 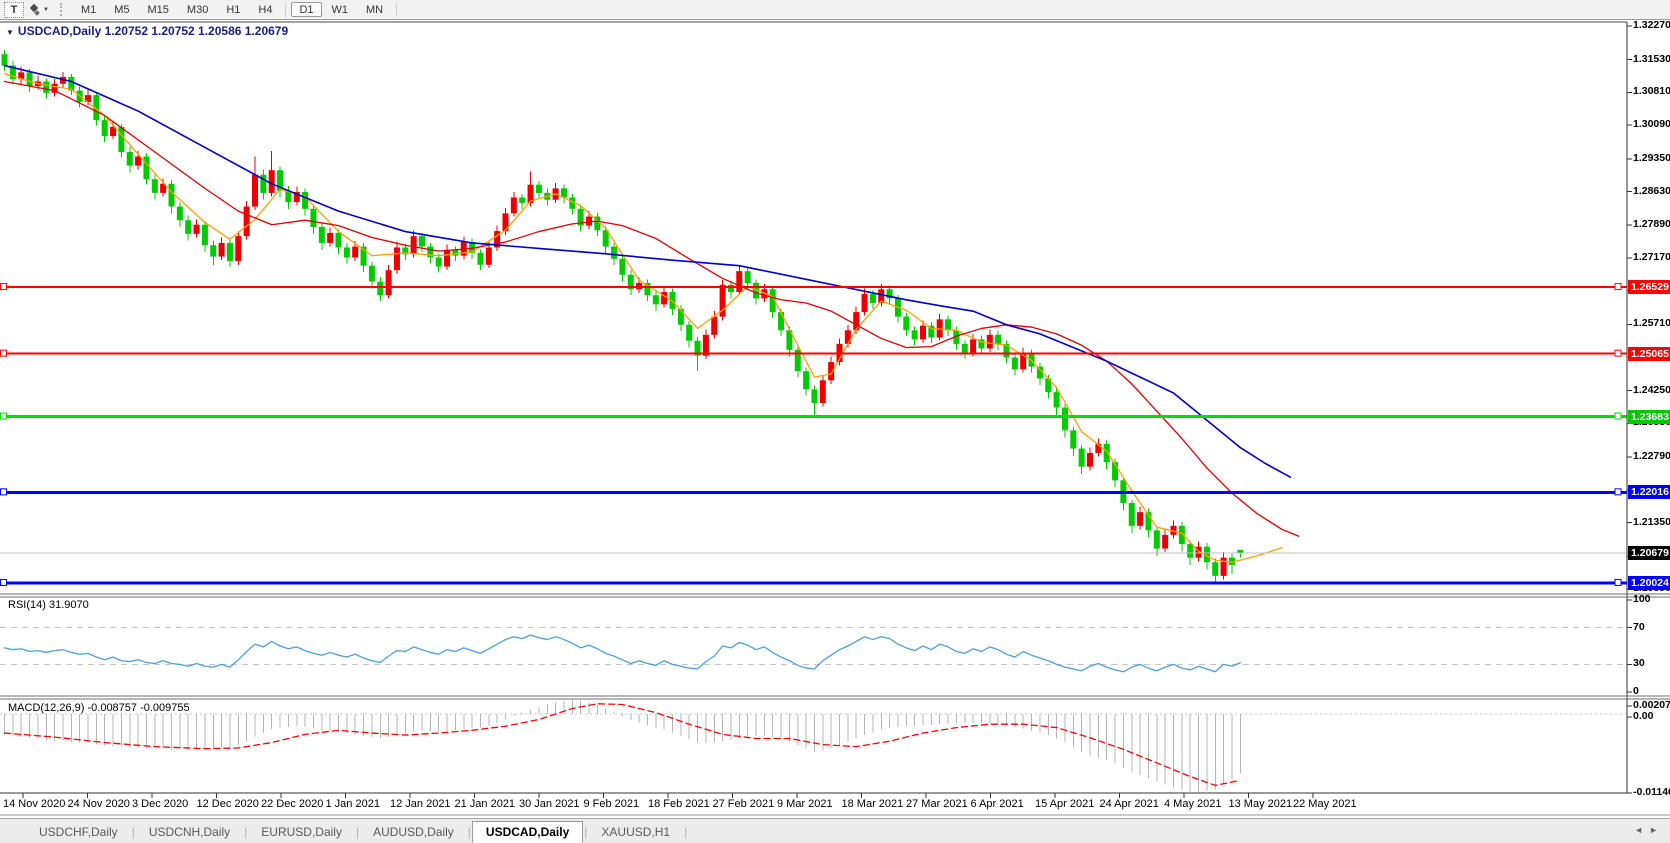 What do you see at coordinates (121, 9) in the screenshot?
I see `timeframe-button-m5: M5` at bounding box center [121, 9].